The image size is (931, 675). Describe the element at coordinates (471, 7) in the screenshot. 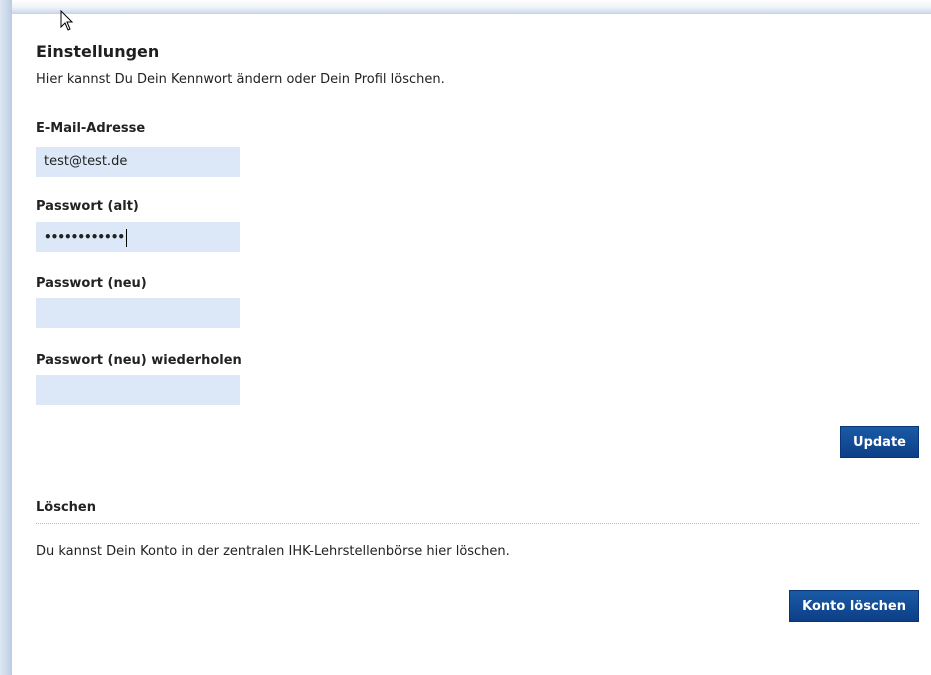

I see `top-frame-border` at that location.